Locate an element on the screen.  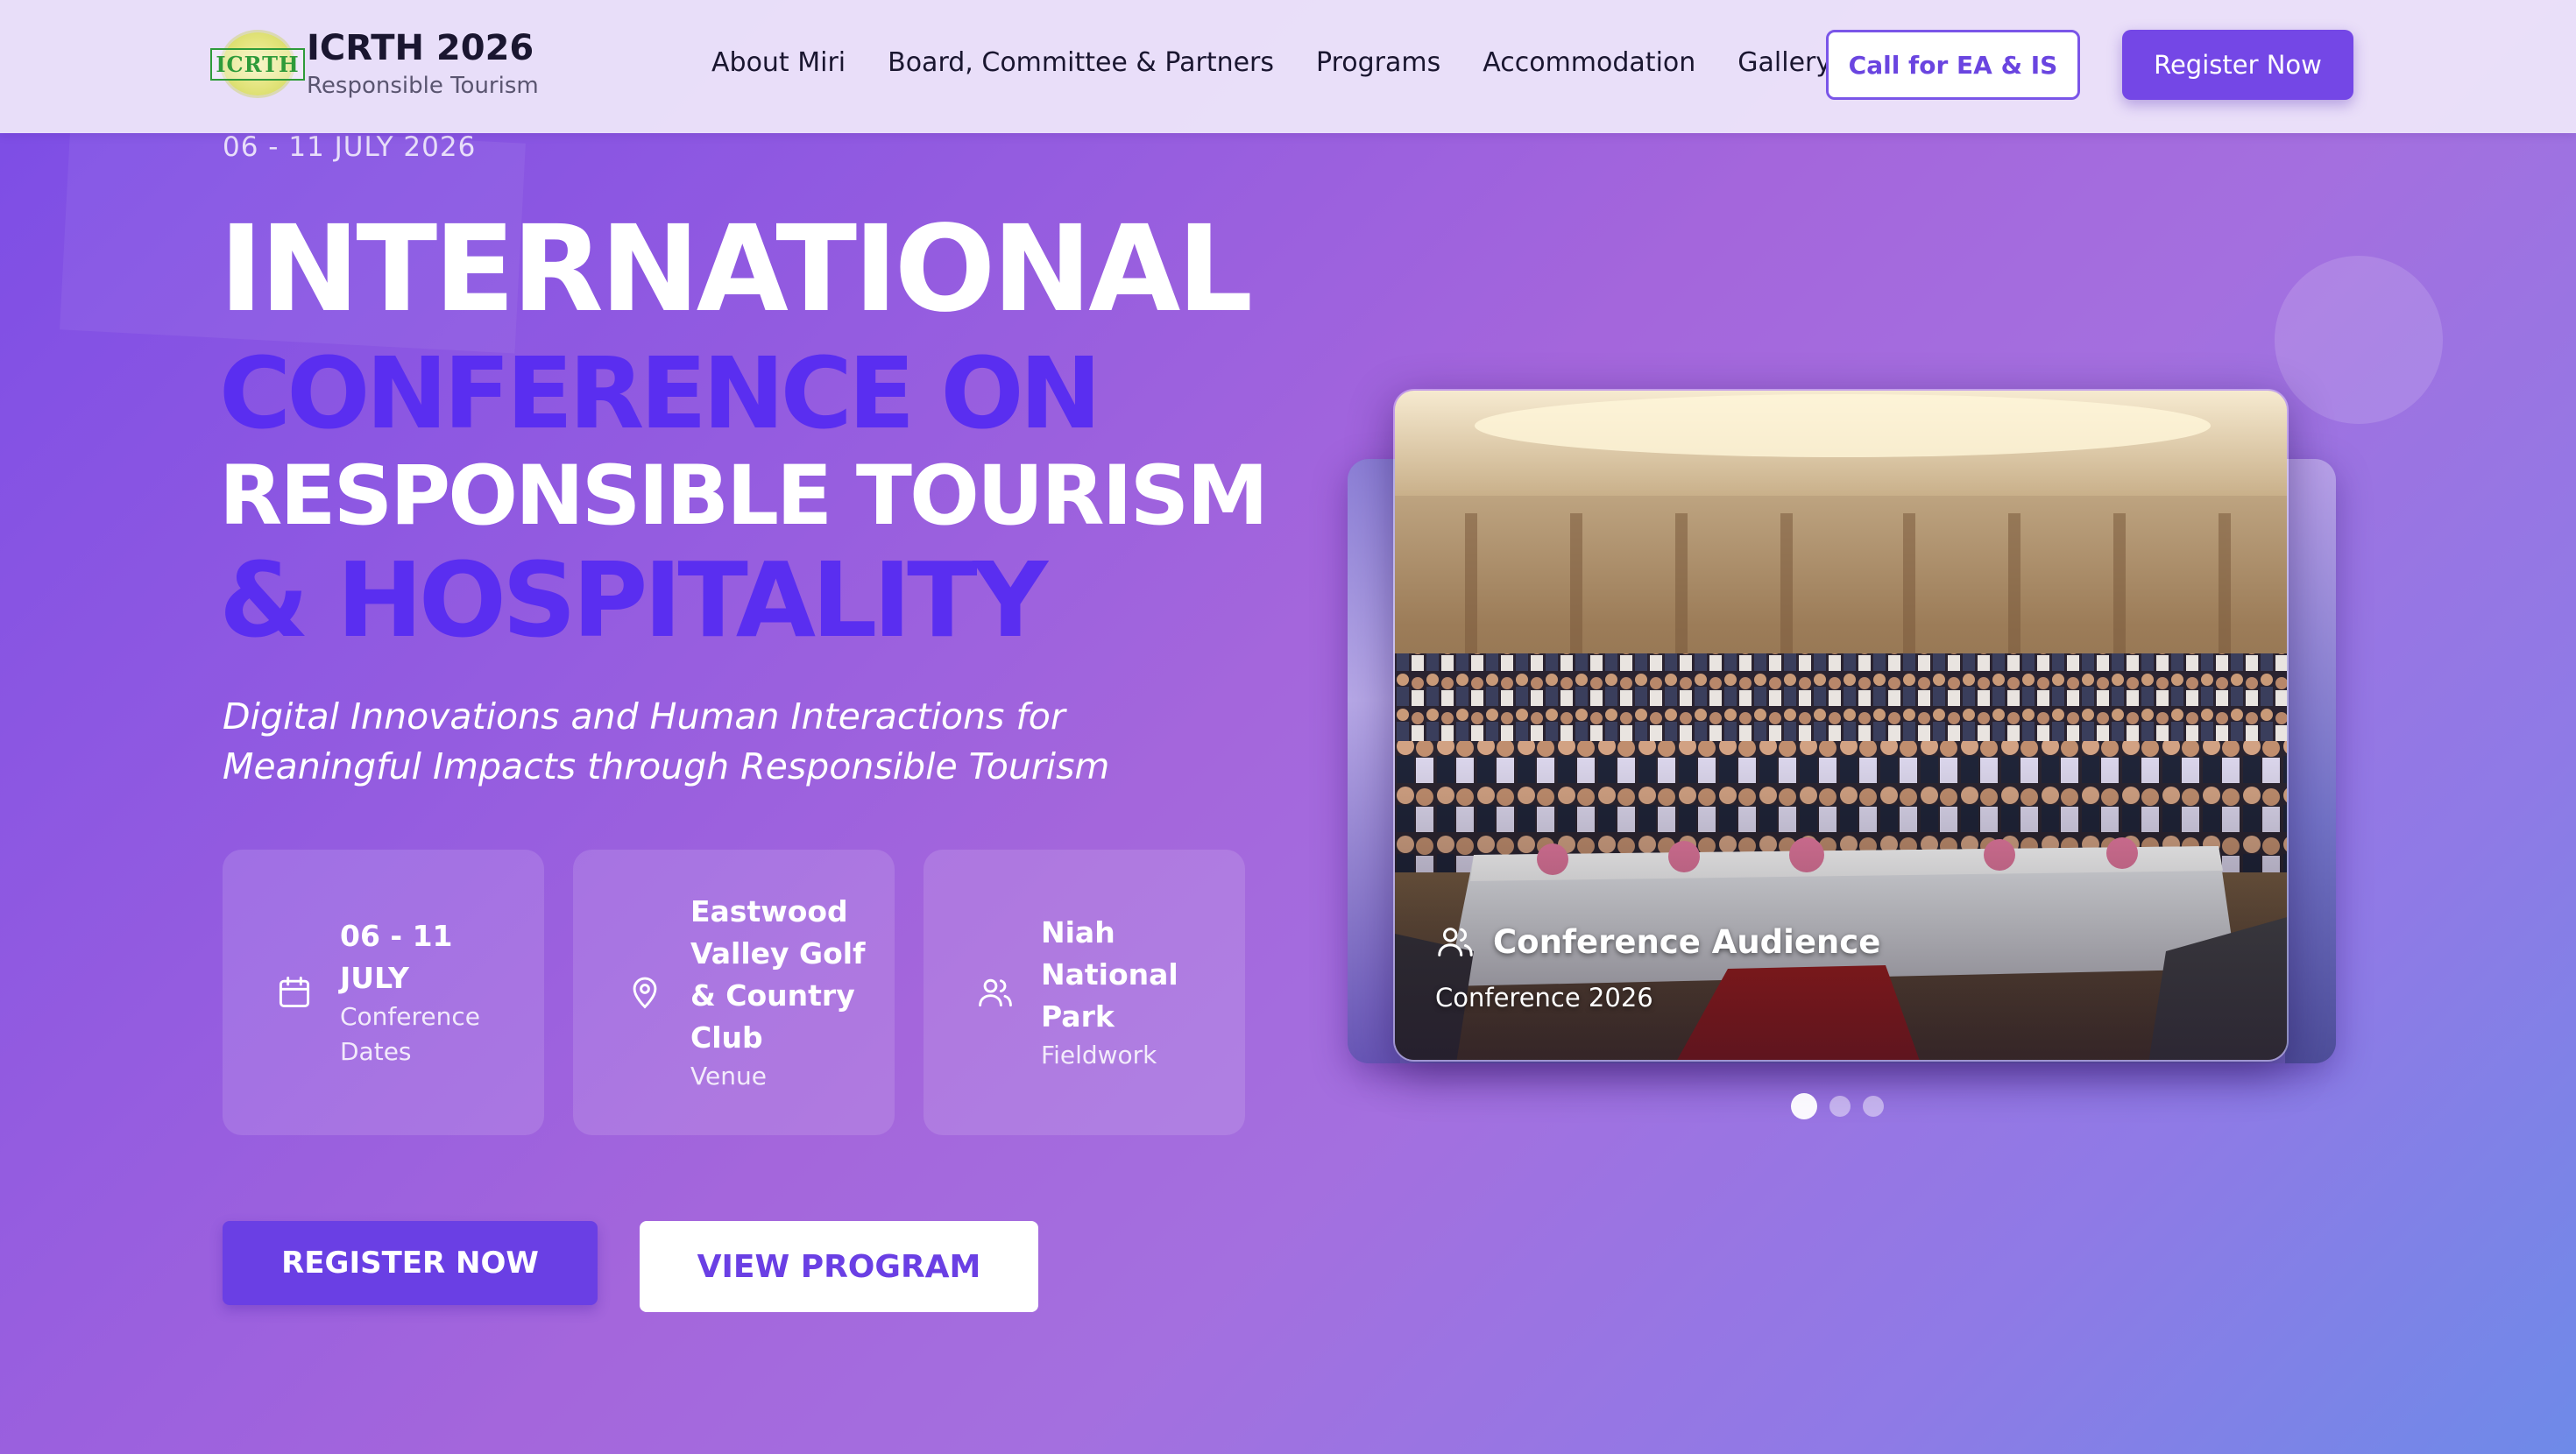
info-card-sub: Venue is located at coordinates (728, 1076).